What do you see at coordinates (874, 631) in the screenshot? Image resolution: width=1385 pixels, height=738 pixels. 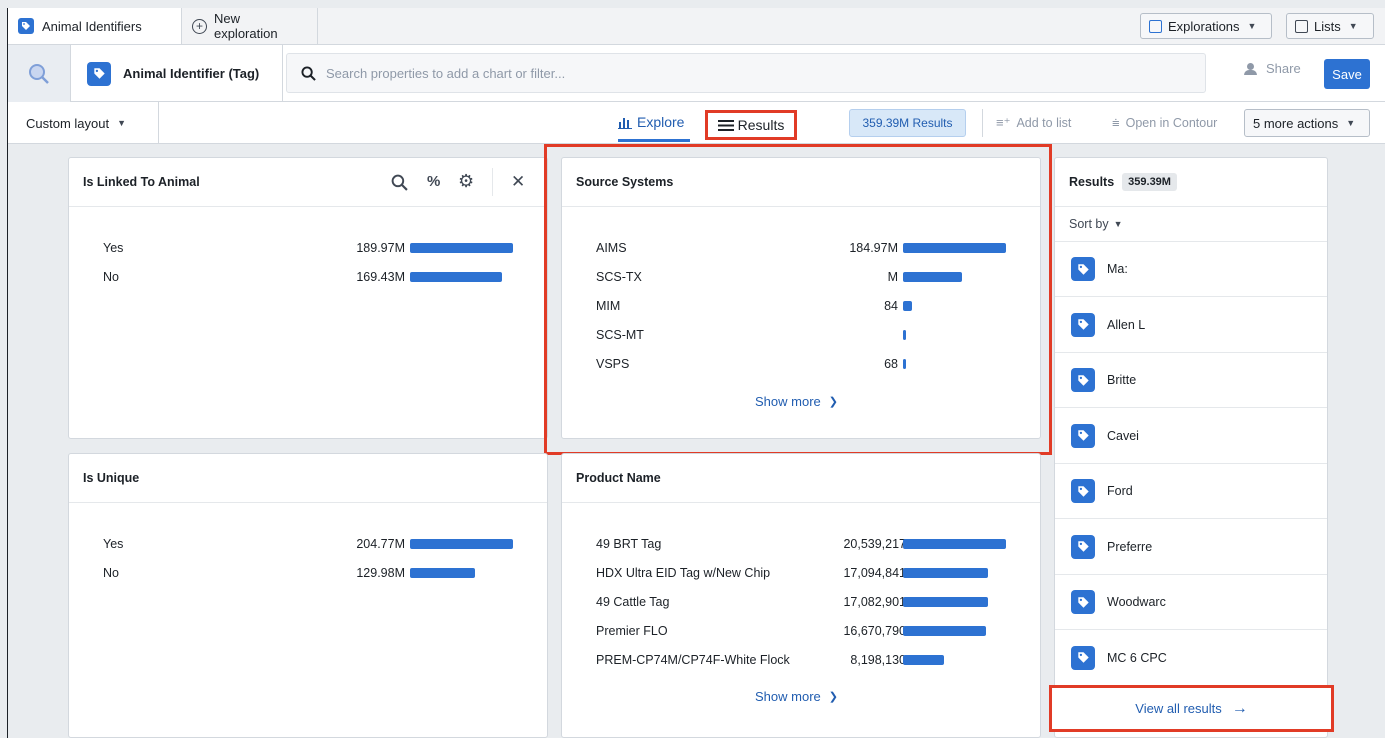 I see `stat-value: 16,670,790` at bounding box center [874, 631].